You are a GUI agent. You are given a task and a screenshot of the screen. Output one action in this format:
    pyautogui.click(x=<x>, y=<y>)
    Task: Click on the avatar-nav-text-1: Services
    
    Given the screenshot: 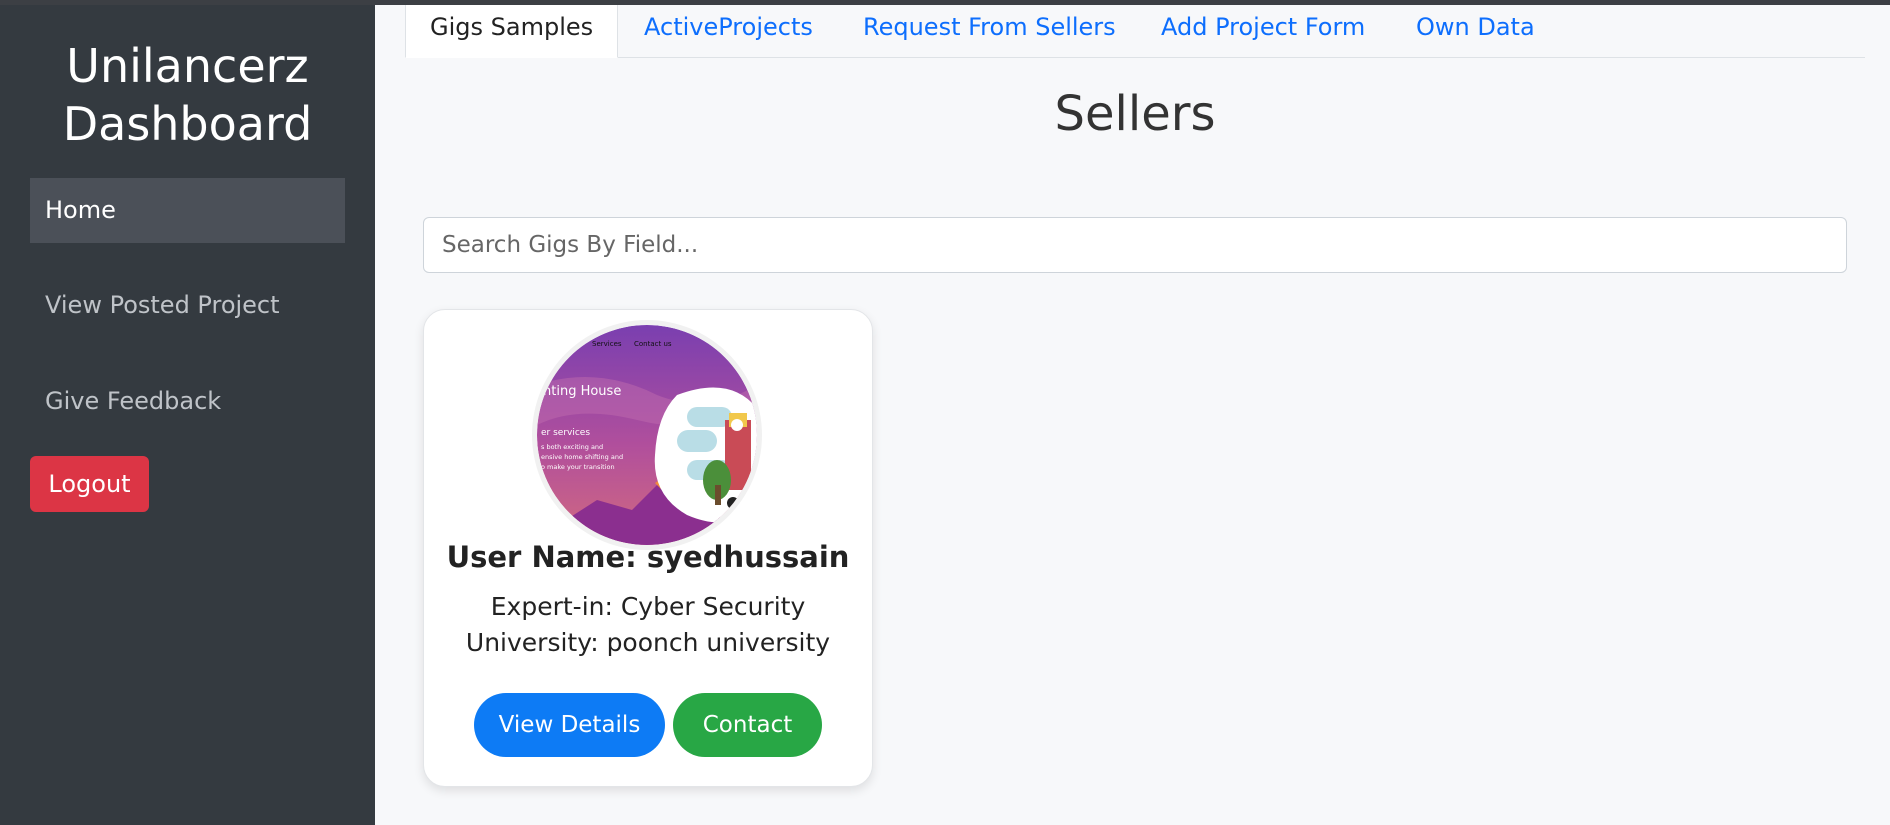 What is the action you would take?
    pyautogui.click(x=607, y=344)
    